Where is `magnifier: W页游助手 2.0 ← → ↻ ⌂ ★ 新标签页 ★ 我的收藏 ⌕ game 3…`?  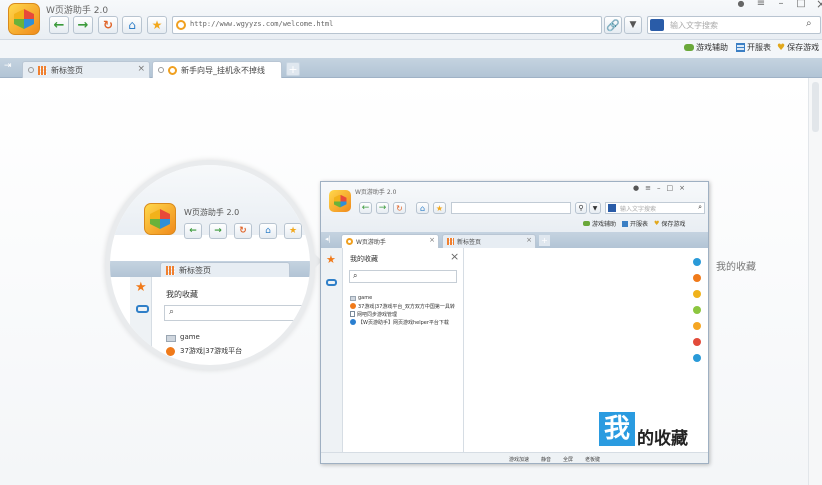
magnifier: W页游助手 2.0 ← → ↻ ⌂ ★ 新标签页 ★ 我的收藏 ⌕ game 3… is located at coordinates (210, 265).